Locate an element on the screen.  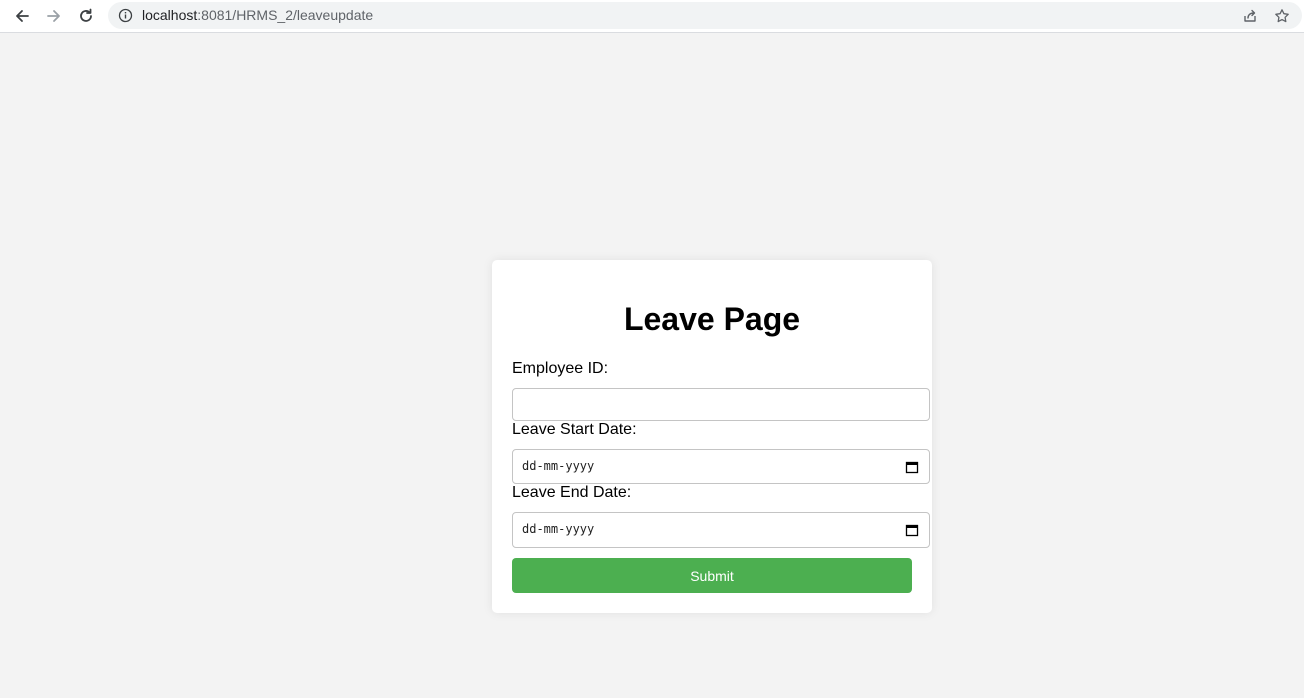
employee-id-input is located at coordinates (721, 404).